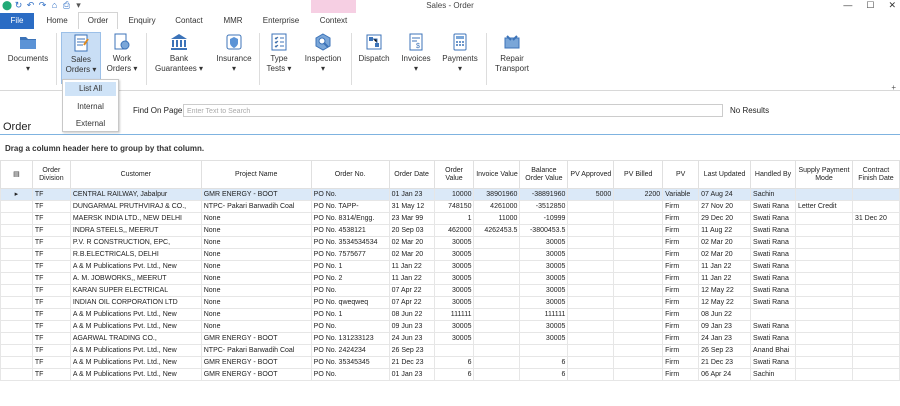 This screenshot has width=900, height=406. I want to click on ribbon-pin-icon: +, so click(893, 87).